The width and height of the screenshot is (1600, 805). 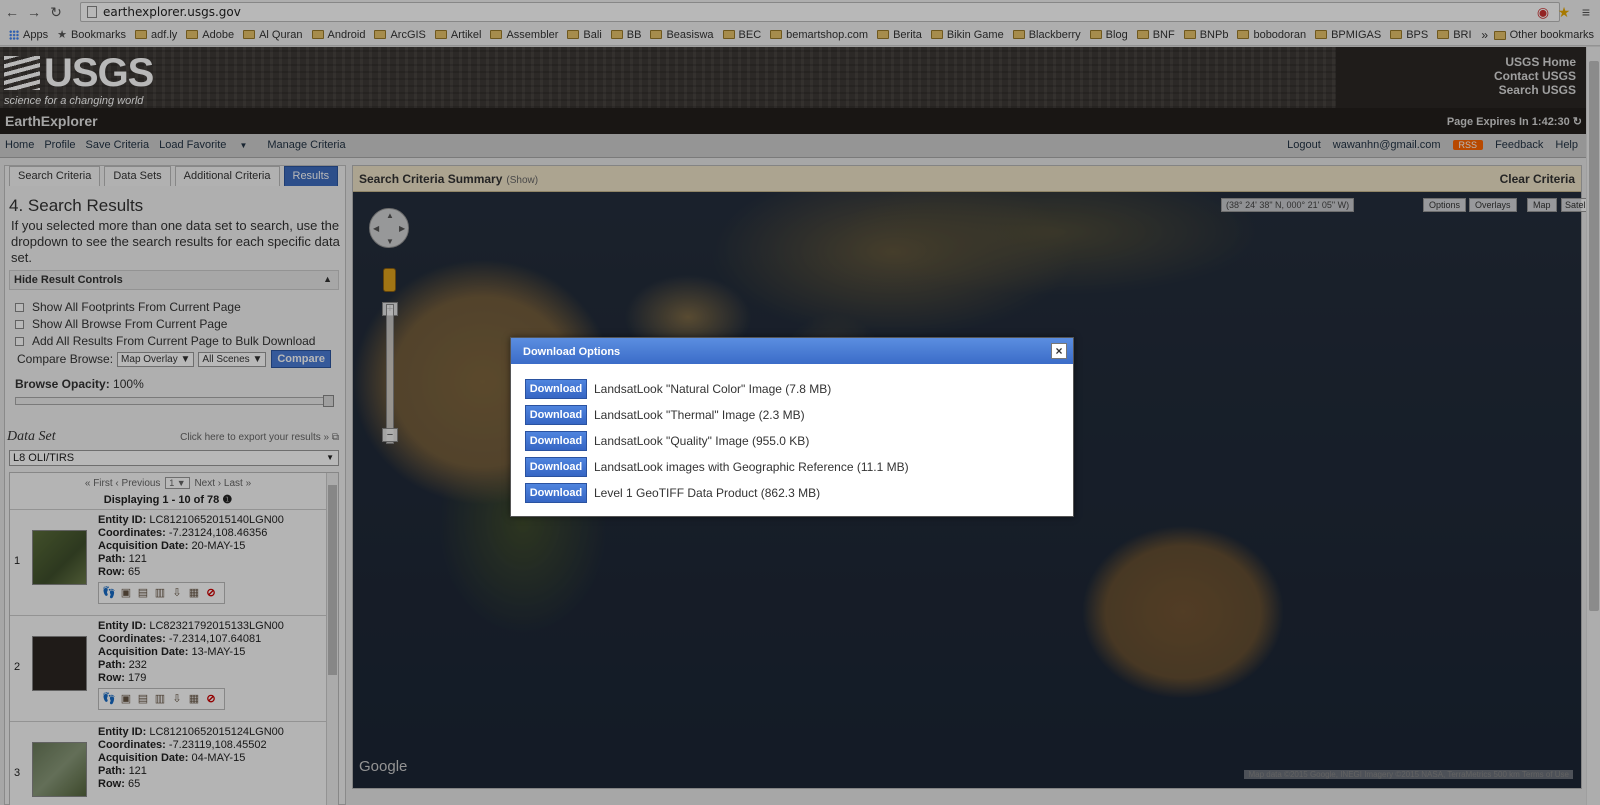 I want to click on download-option-label: LandsatLook "Quality" Image (955.0 KB), so click(x=702, y=441).